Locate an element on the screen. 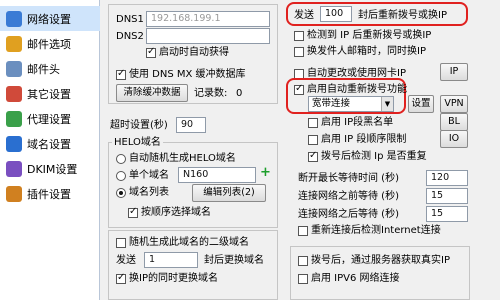 This screenshot has height=300, width=500. sidebar-item-label: 插件设置 is located at coordinates (49, 194).